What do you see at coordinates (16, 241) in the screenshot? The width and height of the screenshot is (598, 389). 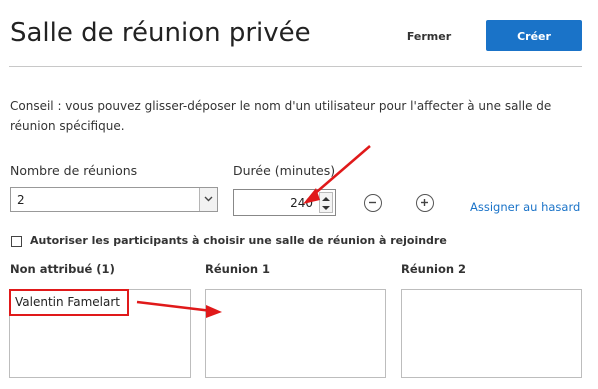 I see `allow-choose-checkbox` at bounding box center [16, 241].